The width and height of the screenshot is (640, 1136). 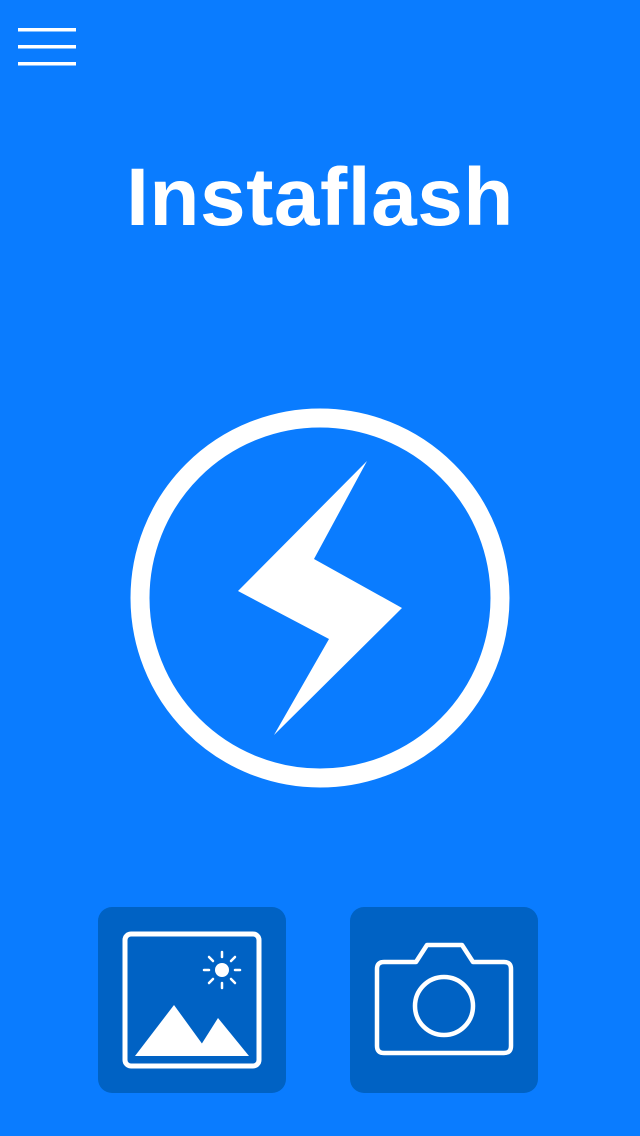 I want to click on hamburger-menu-icon, so click(x=47, y=47).